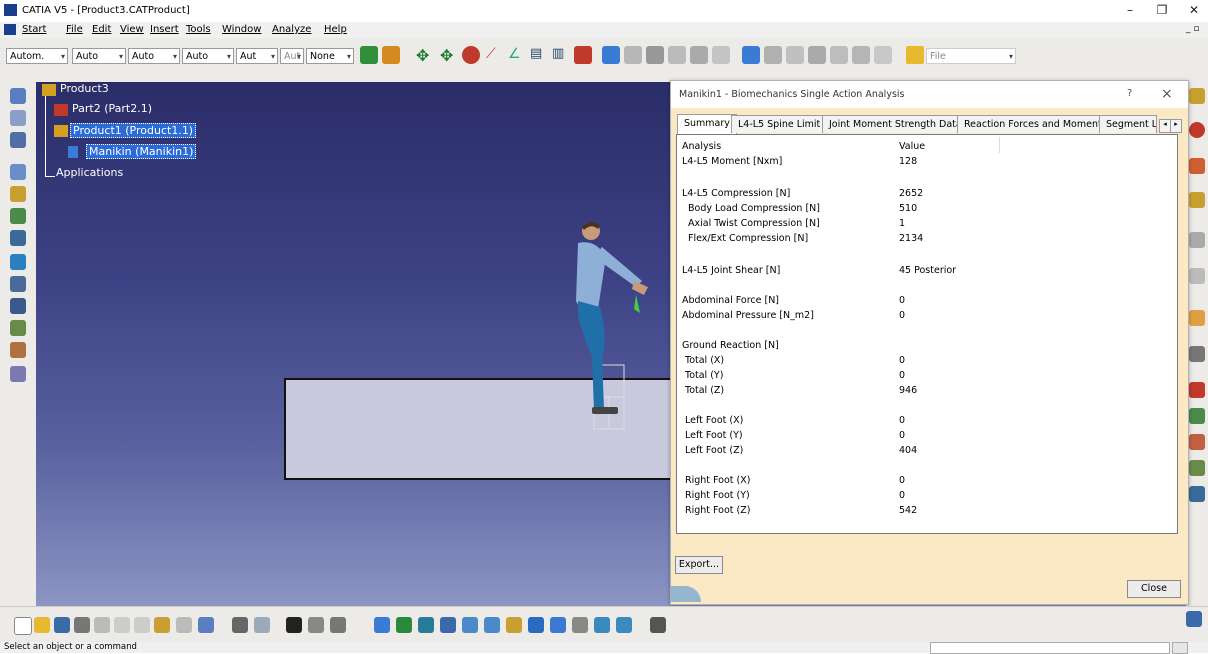 The image size is (1208, 654). What do you see at coordinates (602, 625) in the screenshot?
I see `swap-icon` at bounding box center [602, 625].